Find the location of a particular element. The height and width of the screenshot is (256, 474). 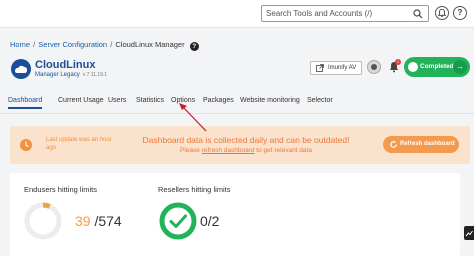

tab-dashboard: Dashboard is located at coordinates (25, 101).